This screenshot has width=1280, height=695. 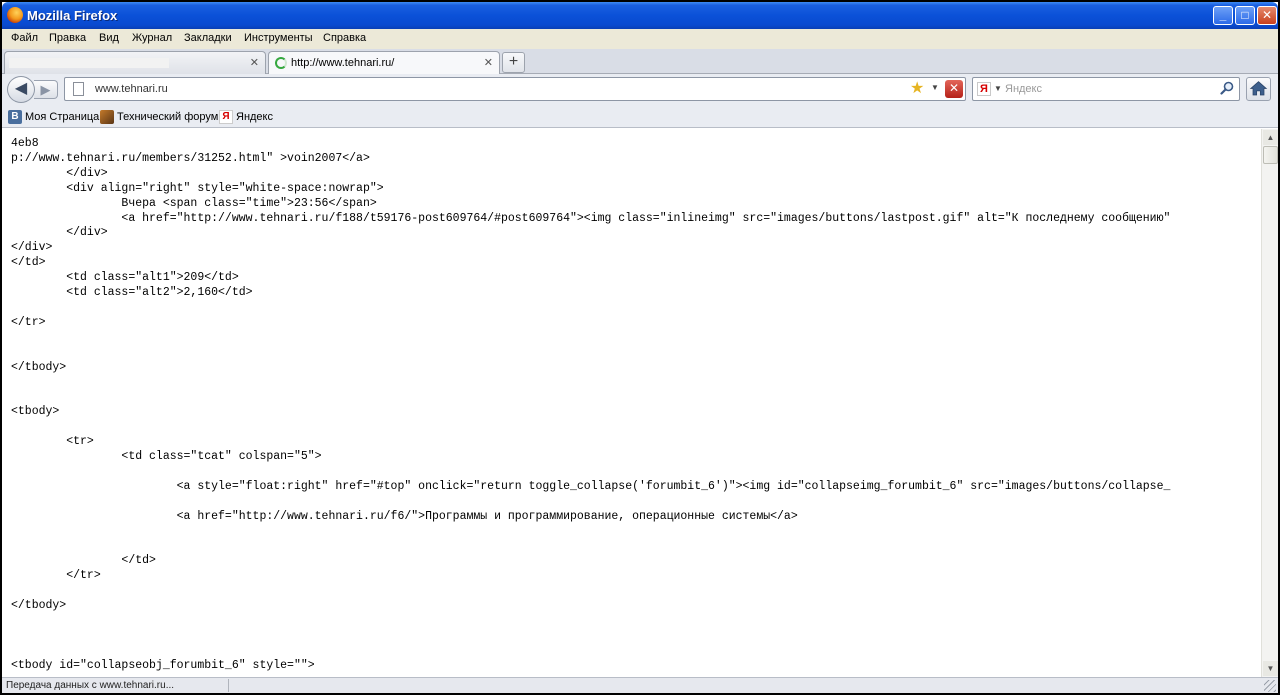 What do you see at coordinates (25, 143) in the screenshot?
I see `source-line: 4eb8` at bounding box center [25, 143].